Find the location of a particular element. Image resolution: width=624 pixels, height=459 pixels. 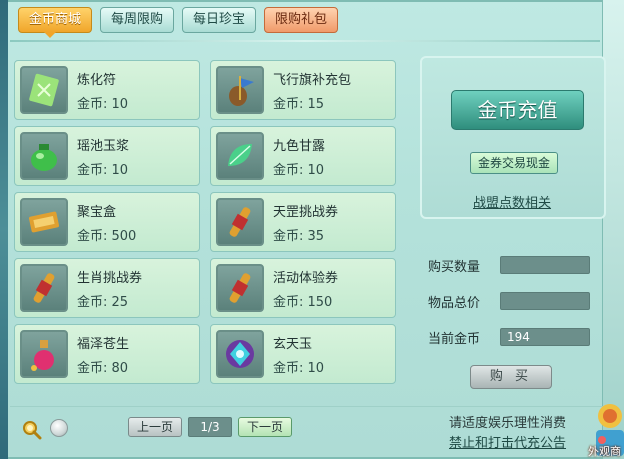

anti-proxy-recharge-link: 禁止和打击代充公告 is located at coordinates (507, 441).